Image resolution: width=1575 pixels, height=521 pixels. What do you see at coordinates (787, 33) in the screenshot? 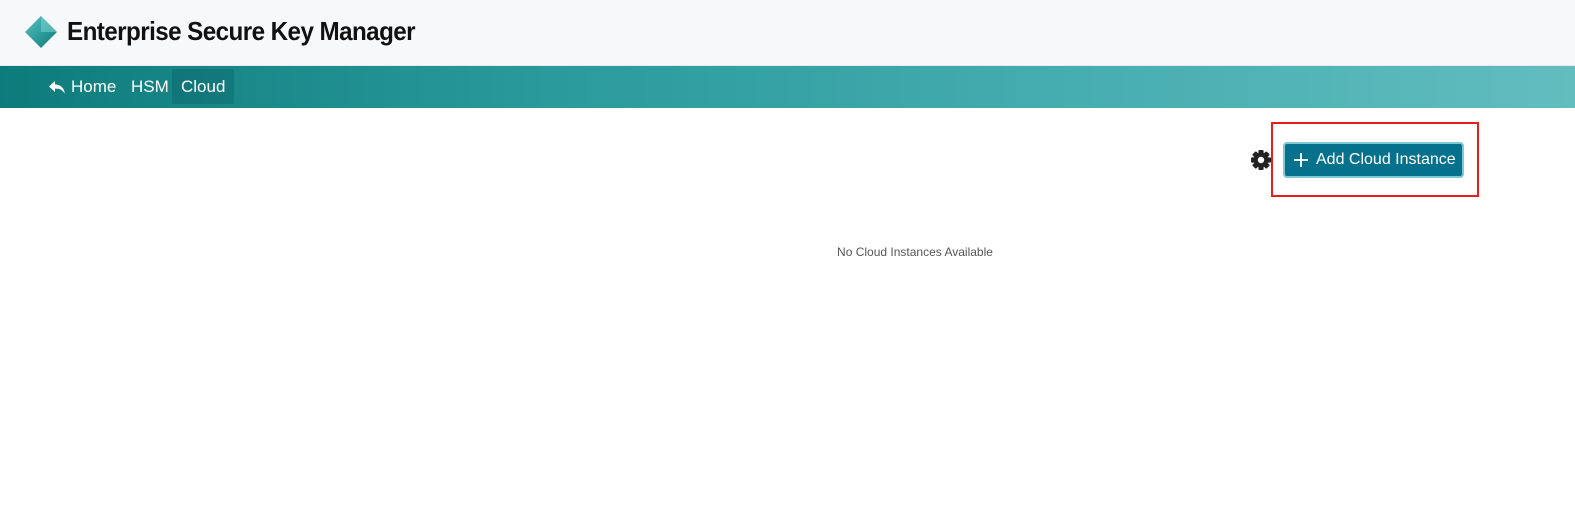
I see `app-header: Enterprise Secure Key Manager` at bounding box center [787, 33].